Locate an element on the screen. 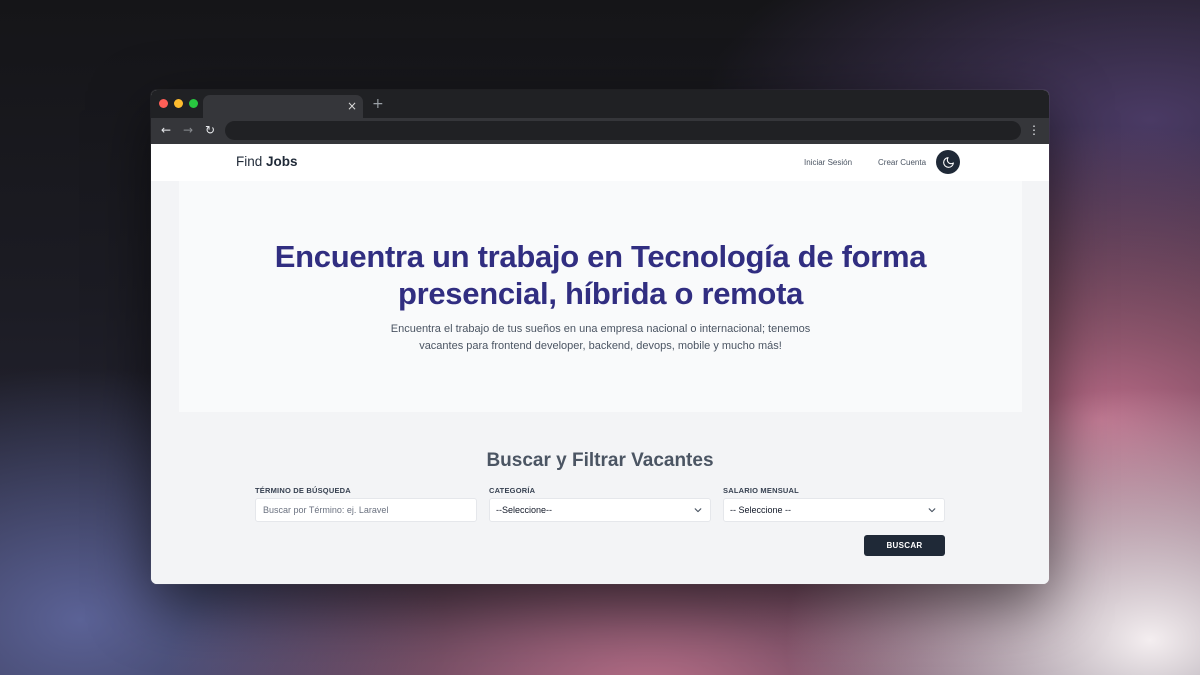 The width and height of the screenshot is (1200, 675). site-logo: Find Jobs is located at coordinates (267, 161).